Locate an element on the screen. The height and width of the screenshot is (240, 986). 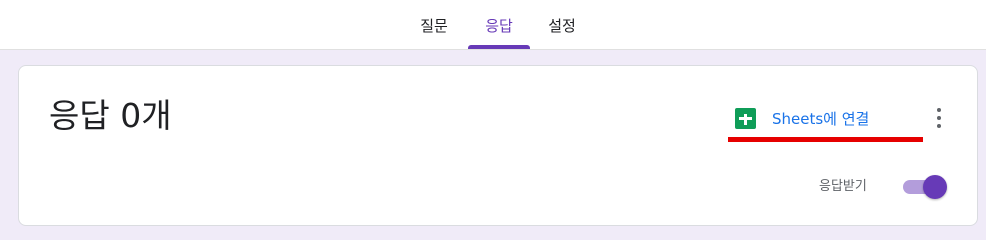
active-tab-indicator is located at coordinates (499, 47).